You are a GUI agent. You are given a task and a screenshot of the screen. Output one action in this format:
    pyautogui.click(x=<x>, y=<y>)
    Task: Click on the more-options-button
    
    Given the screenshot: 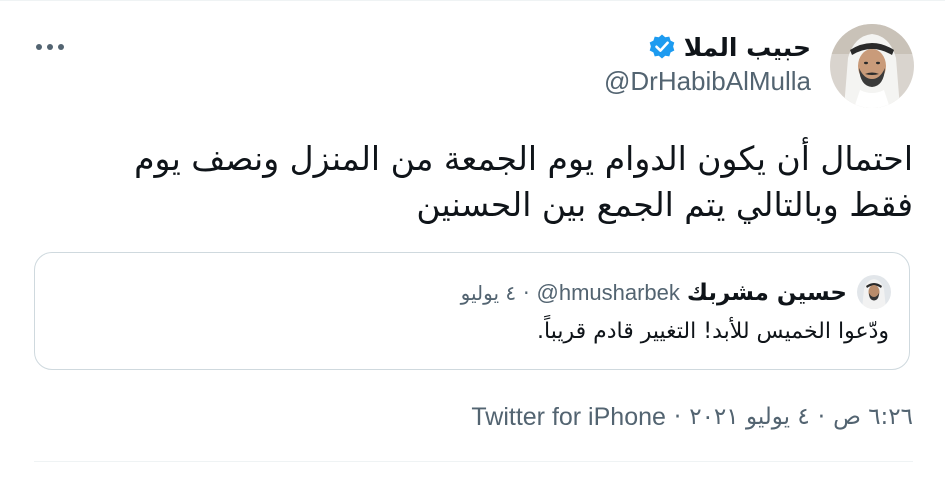 What is the action you would take?
    pyautogui.click(x=50, y=47)
    